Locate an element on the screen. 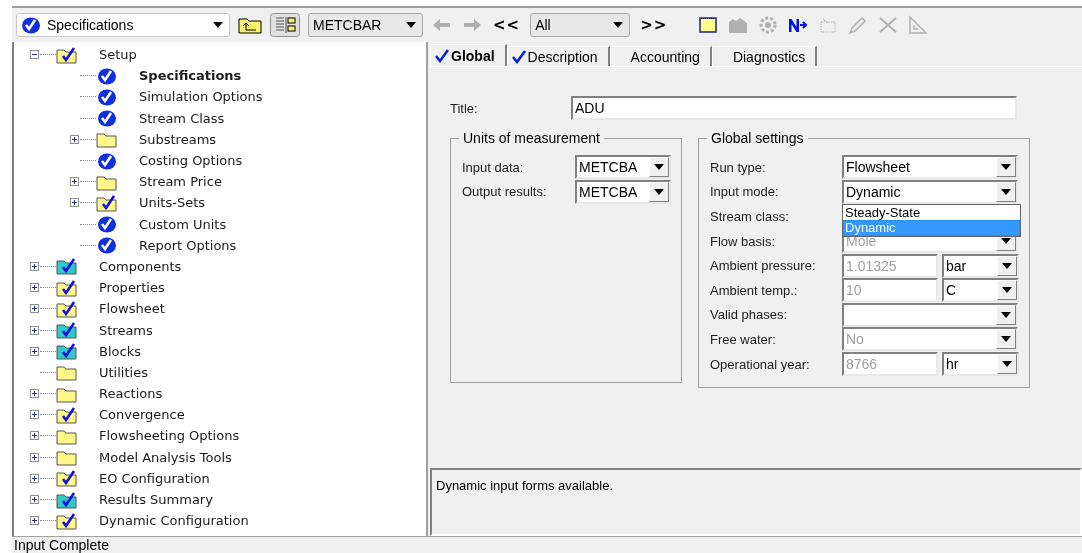 The image size is (1082, 553). tree-item: Simulation Options is located at coordinates (201, 97).